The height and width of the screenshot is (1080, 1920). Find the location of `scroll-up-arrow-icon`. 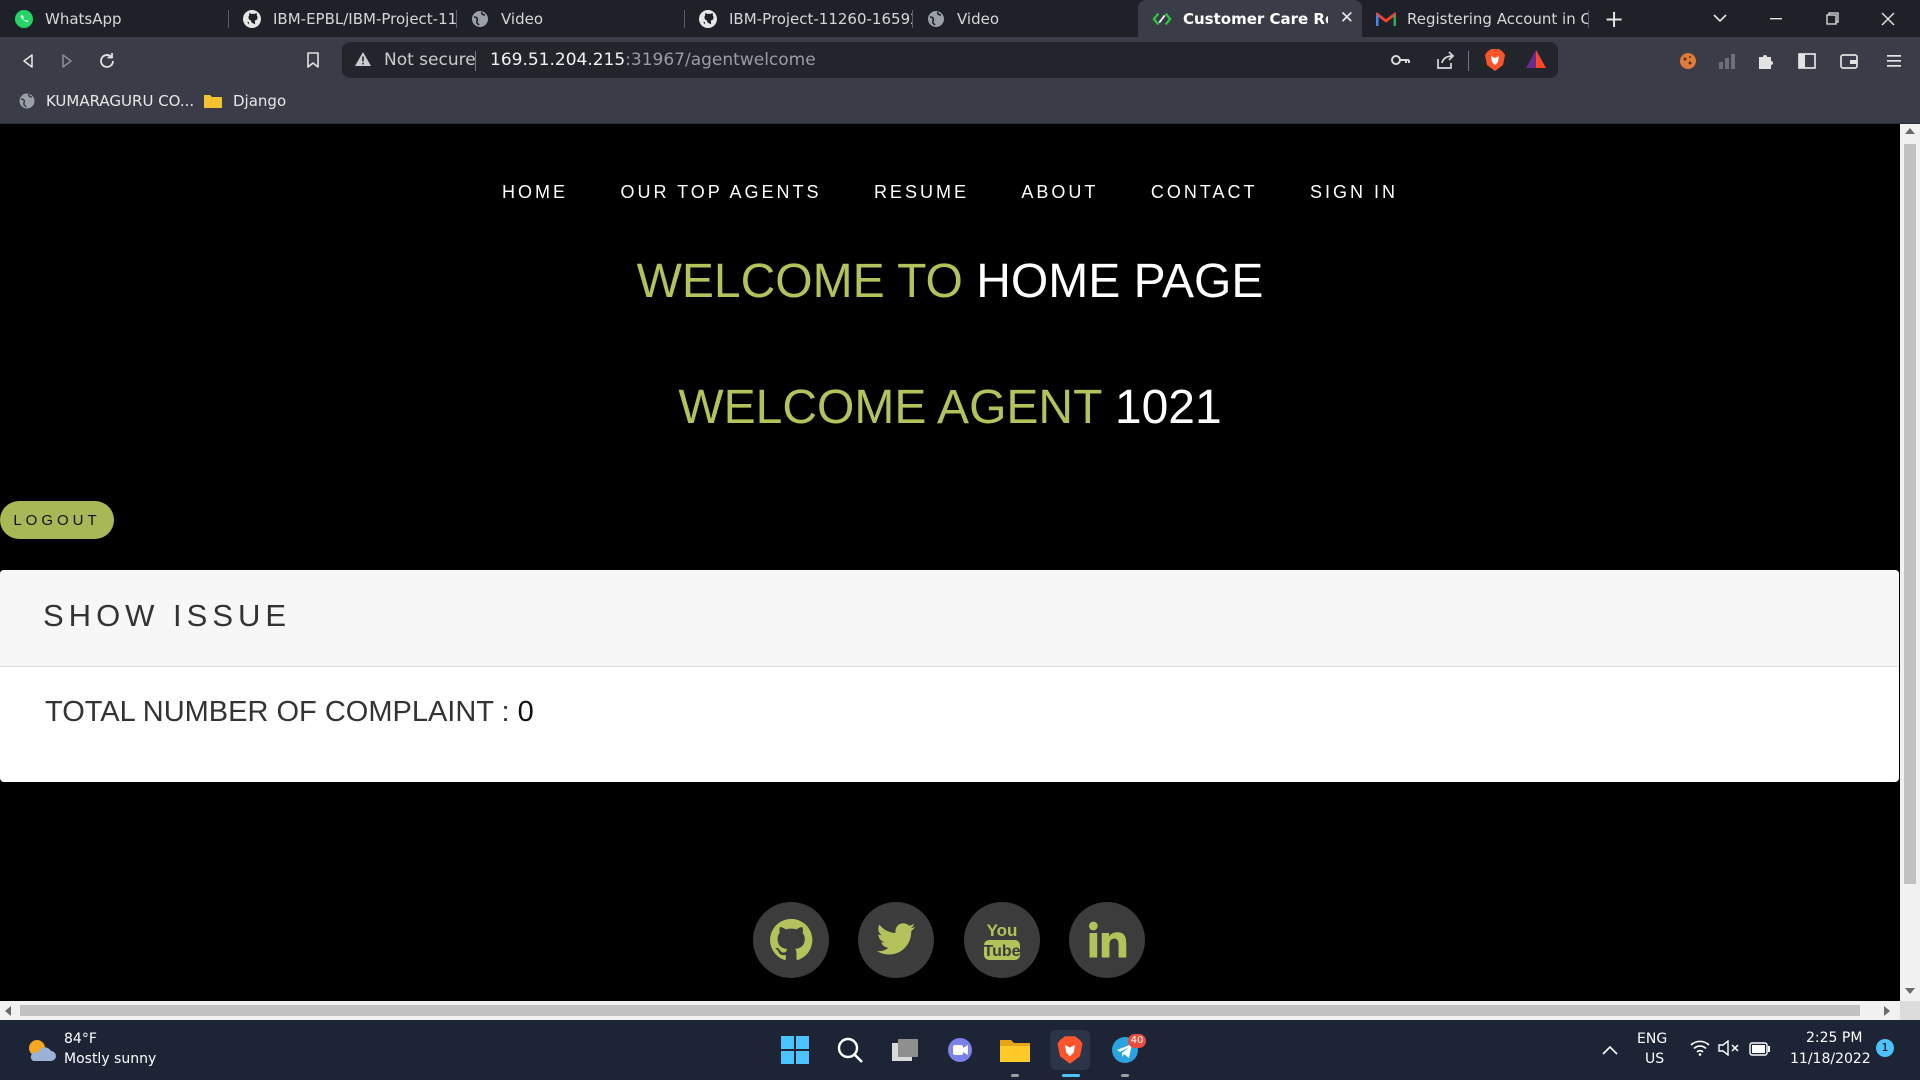

scroll-up-arrow-icon is located at coordinates (1910, 131).